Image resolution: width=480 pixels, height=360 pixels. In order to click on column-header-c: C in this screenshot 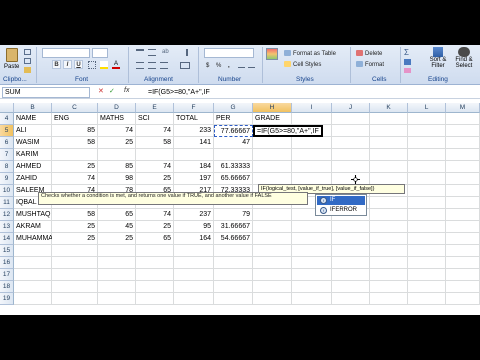, I will do `click(75, 108)`.